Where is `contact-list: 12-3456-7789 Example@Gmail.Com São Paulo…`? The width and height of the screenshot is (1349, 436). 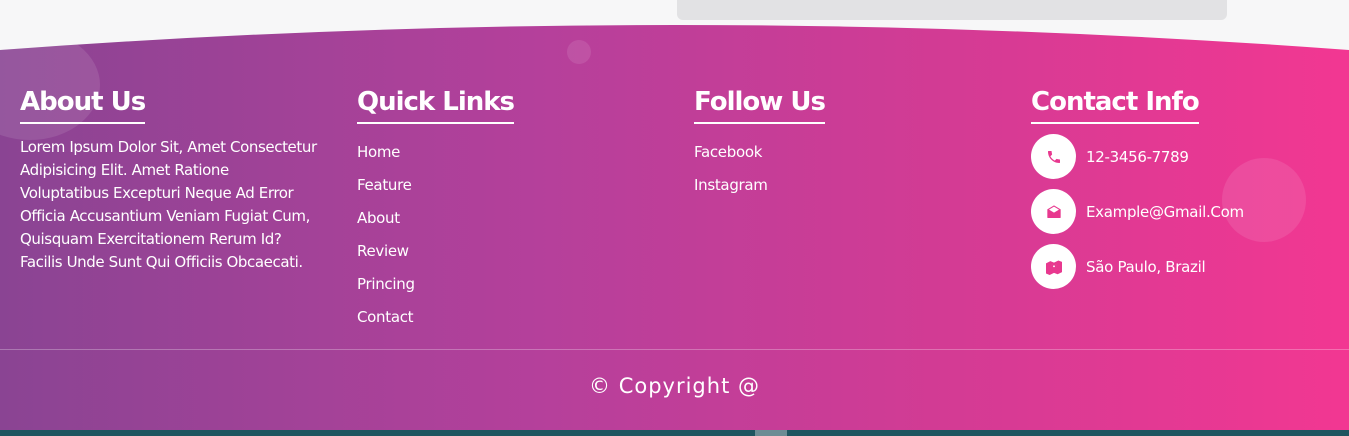
contact-list: 12-3456-7789 Example@Gmail.Com São Paulo… is located at coordinates (1137, 211).